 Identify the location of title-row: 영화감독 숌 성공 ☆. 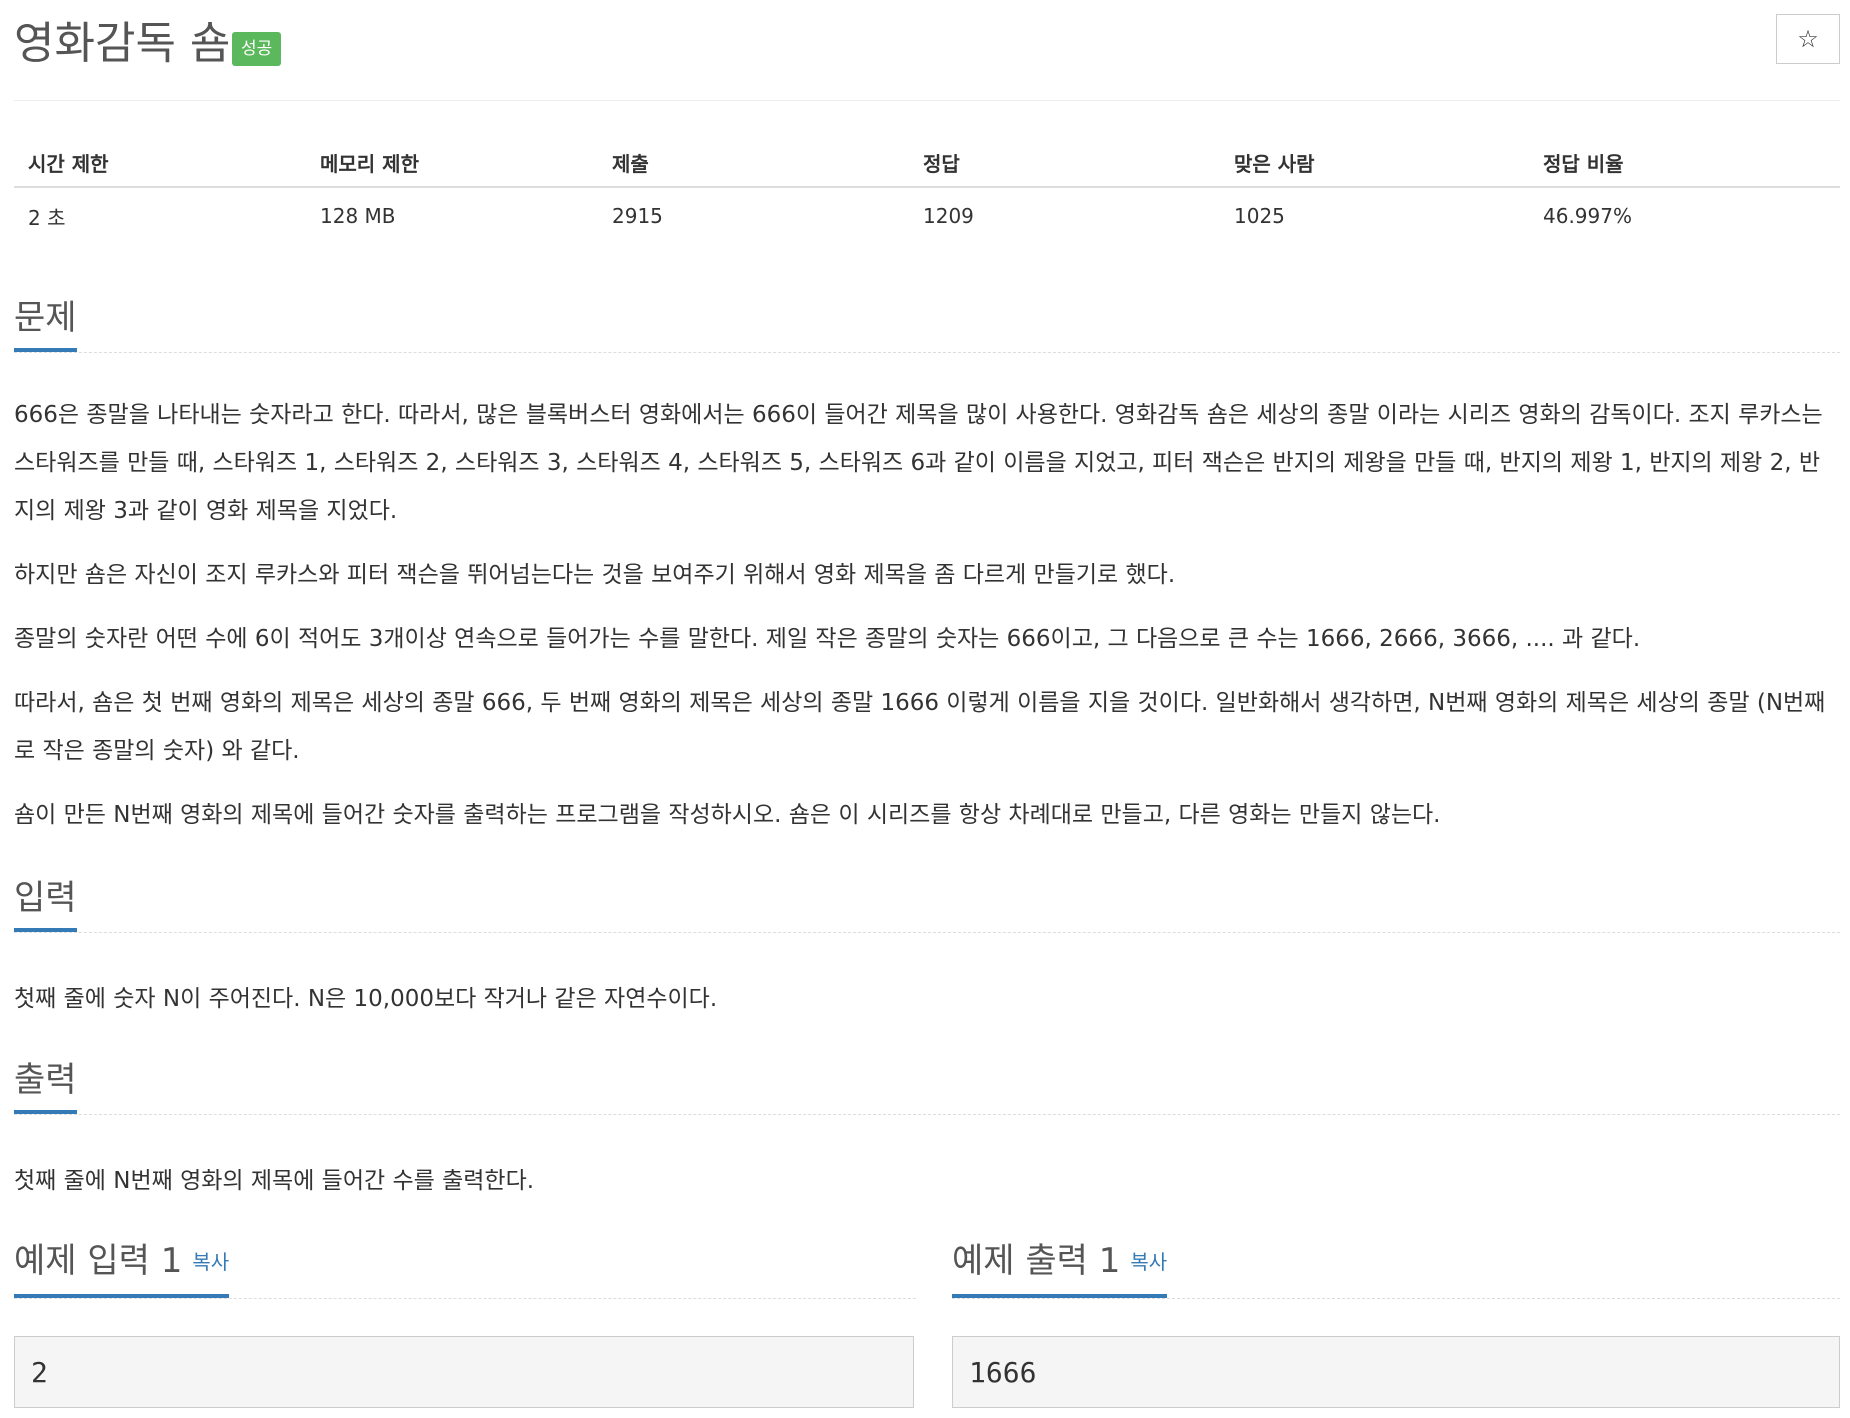
(927, 49).